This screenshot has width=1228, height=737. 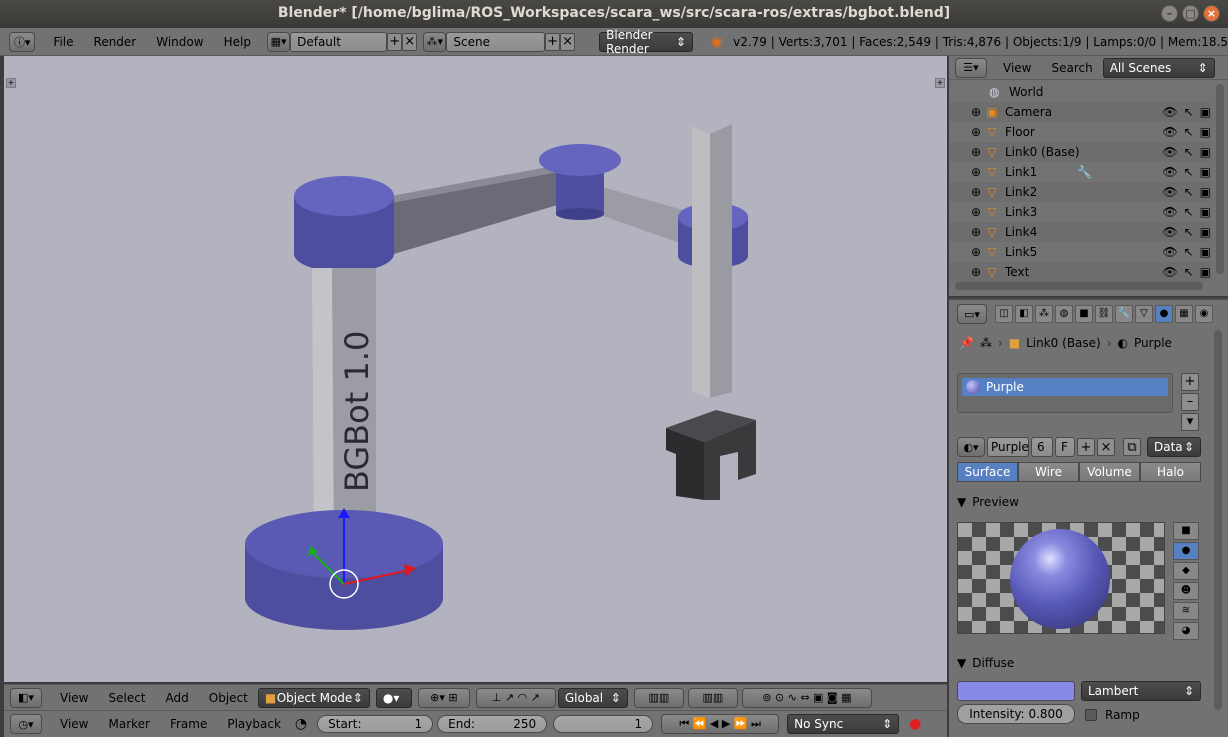 I want to click on mode-select: ■ Object Mode ⇕, so click(x=313, y=697).